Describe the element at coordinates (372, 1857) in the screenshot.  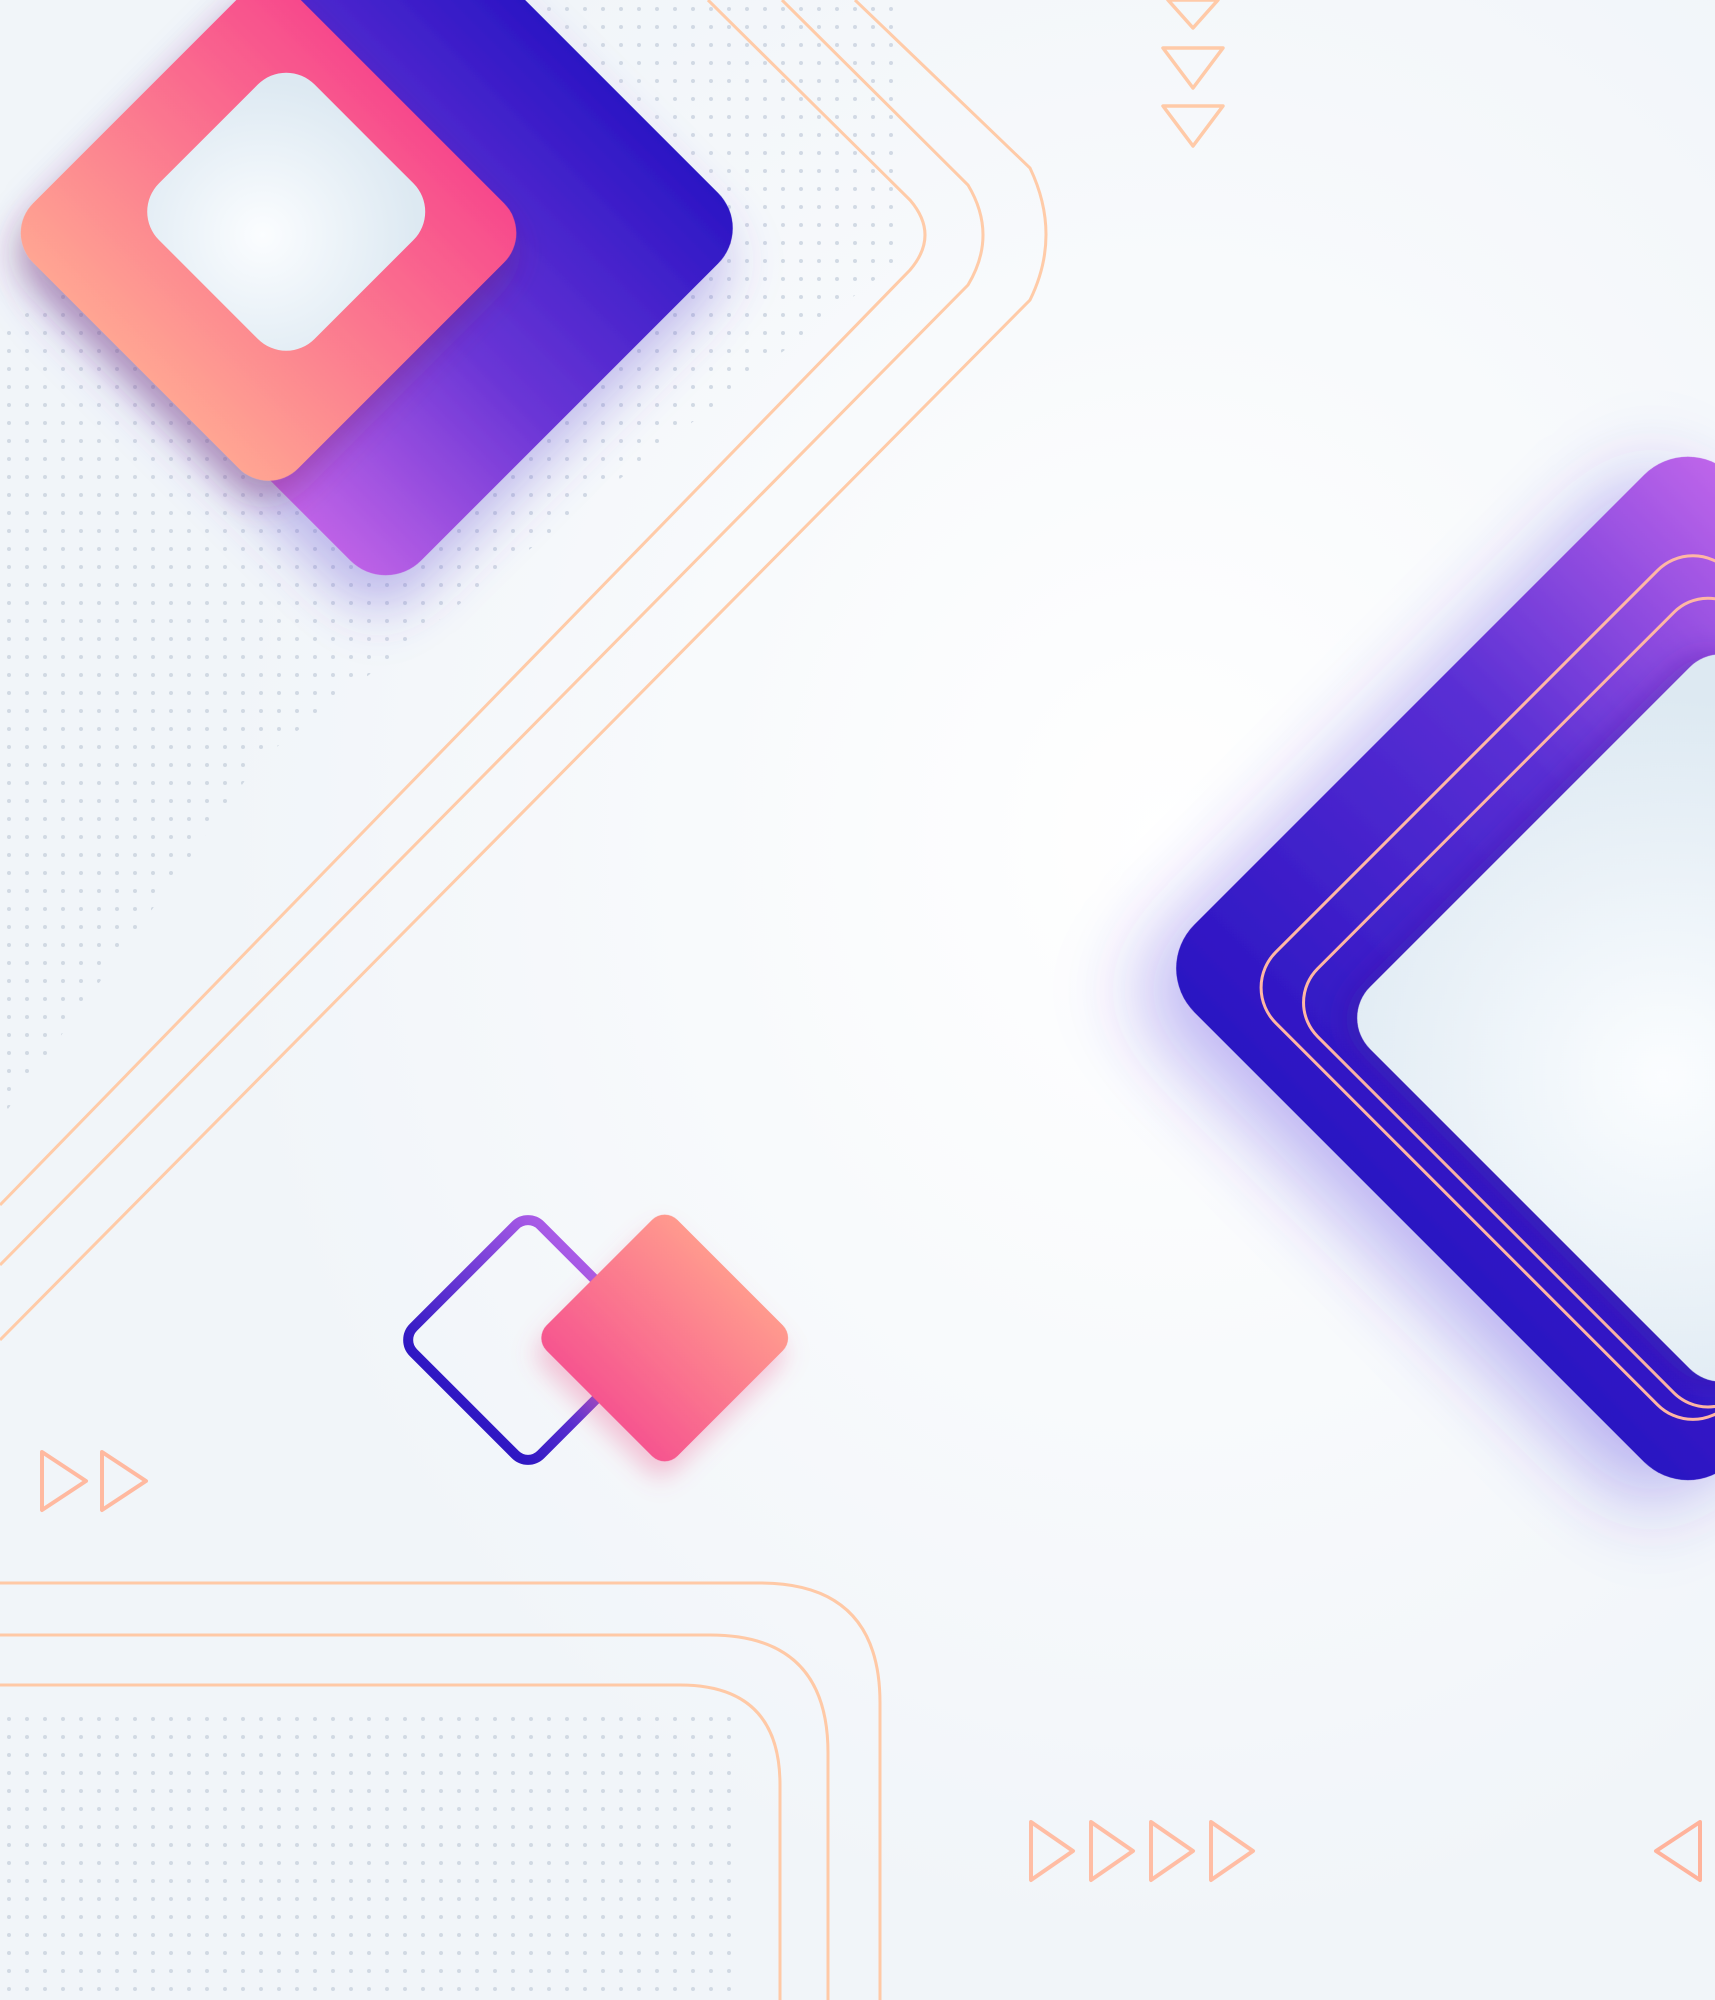
I see `dot-grid-bottom-left` at that location.